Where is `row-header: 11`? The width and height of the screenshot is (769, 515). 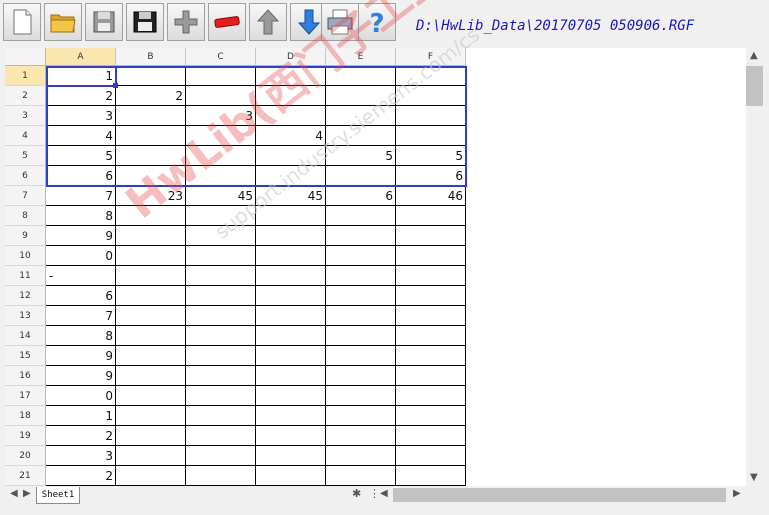
row-header: 11 is located at coordinates (25, 276).